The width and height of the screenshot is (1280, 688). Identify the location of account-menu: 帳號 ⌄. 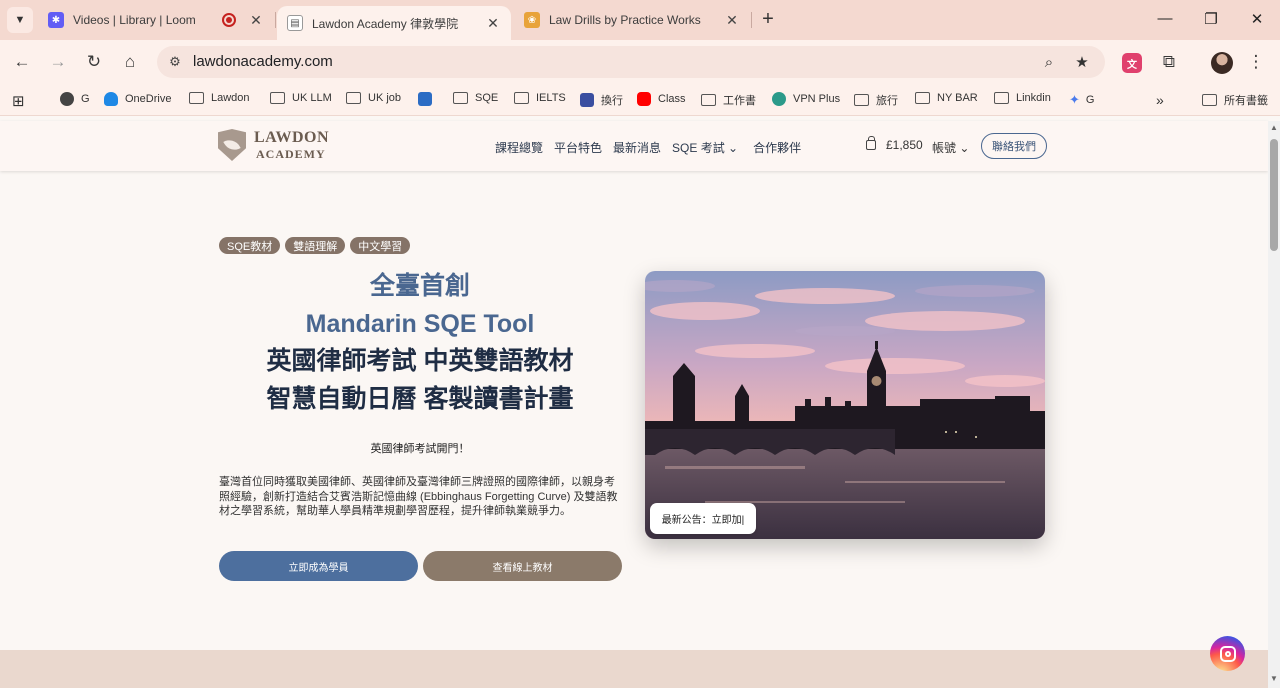
(950, 147).